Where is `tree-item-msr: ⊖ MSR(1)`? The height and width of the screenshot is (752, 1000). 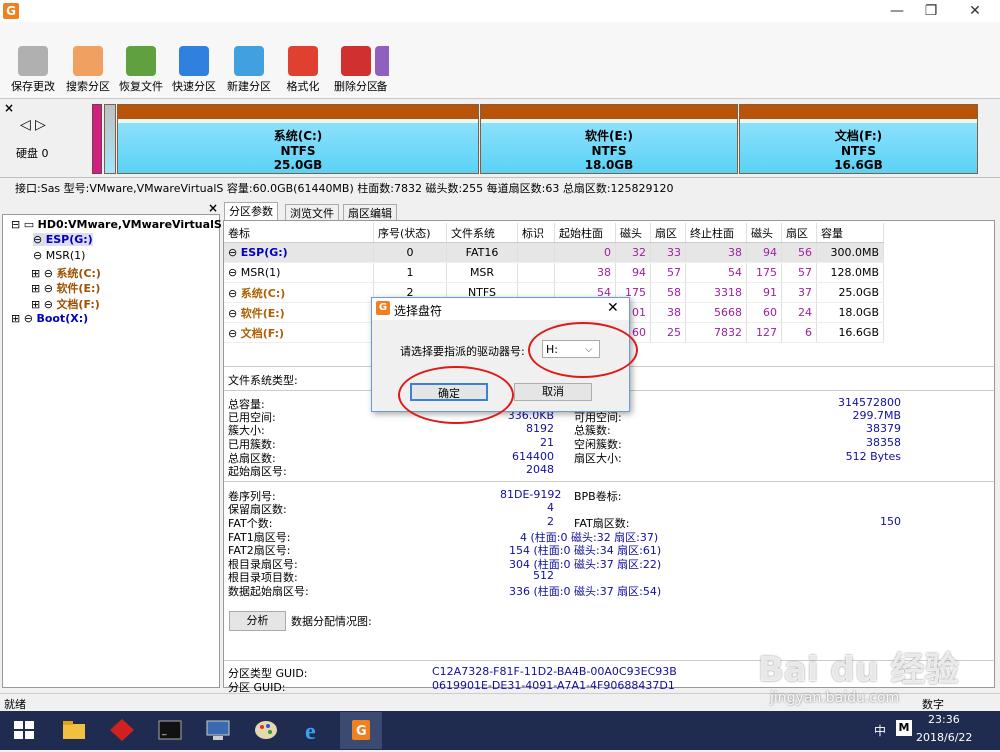 tree-item-msr: ⊖ MSR(1) is located at coordinates (59, 255).